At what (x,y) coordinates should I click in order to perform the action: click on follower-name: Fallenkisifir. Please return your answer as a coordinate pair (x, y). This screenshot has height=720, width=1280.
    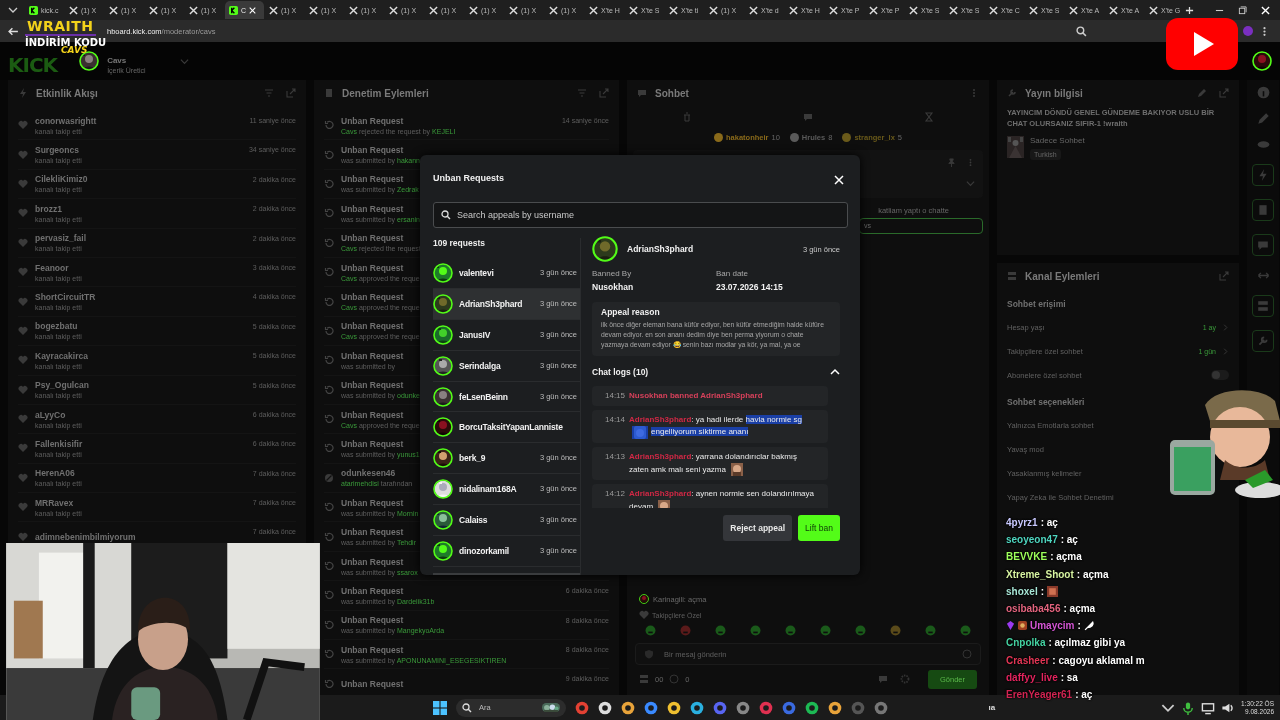
    Looking at the image, I should click on (59, 444).